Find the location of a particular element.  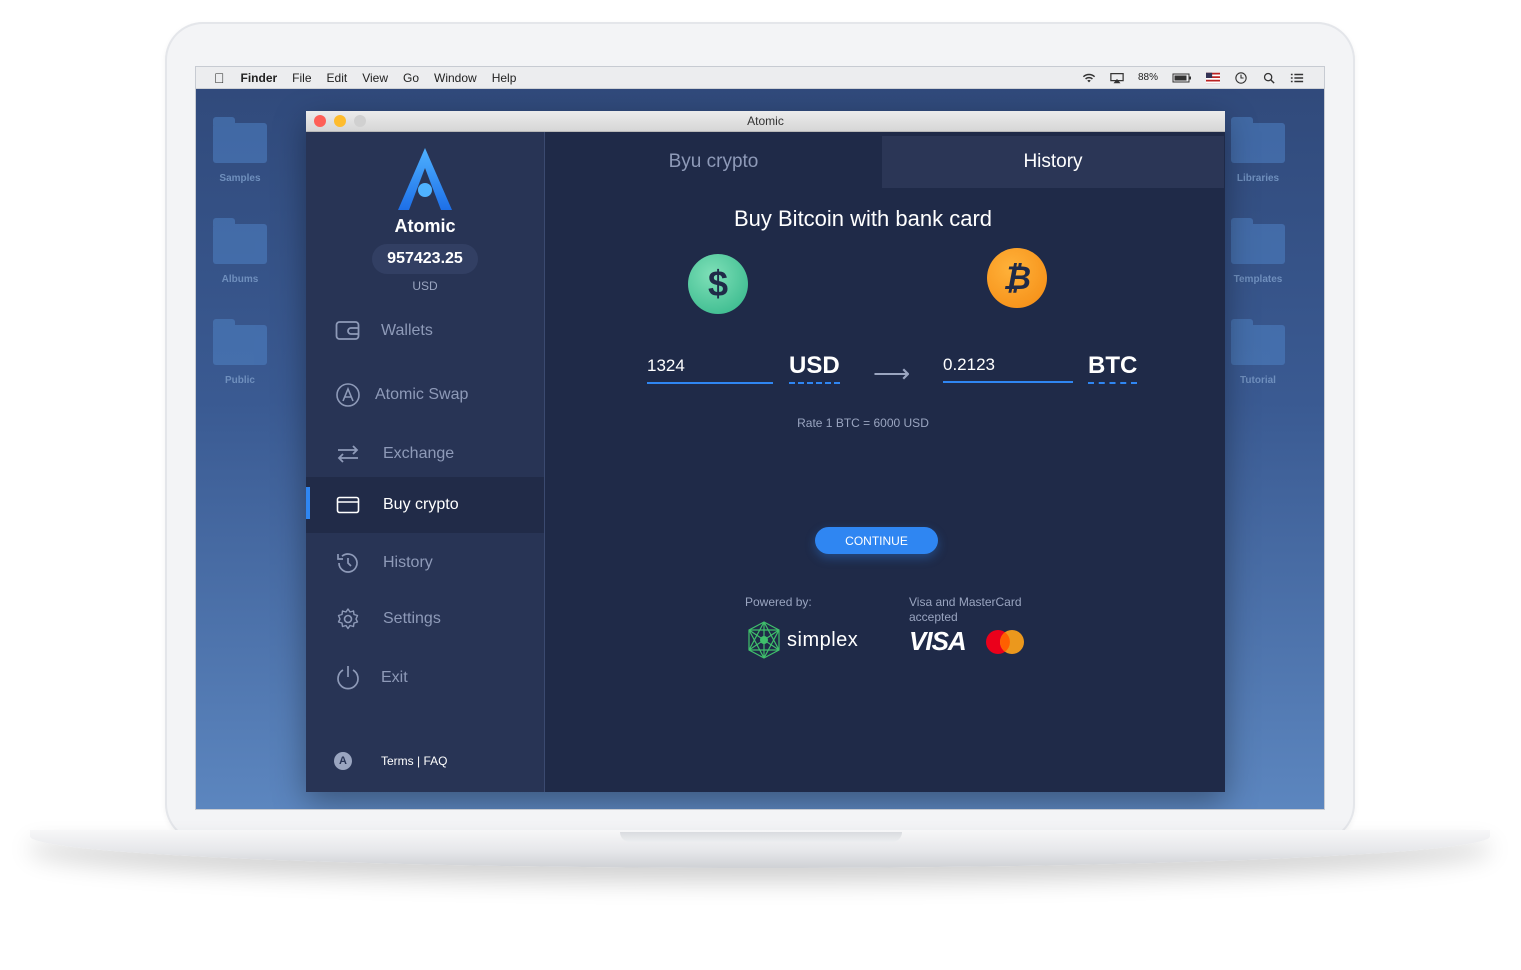

sidebar-item-label: Wallets is located at coordinates (407, 330).